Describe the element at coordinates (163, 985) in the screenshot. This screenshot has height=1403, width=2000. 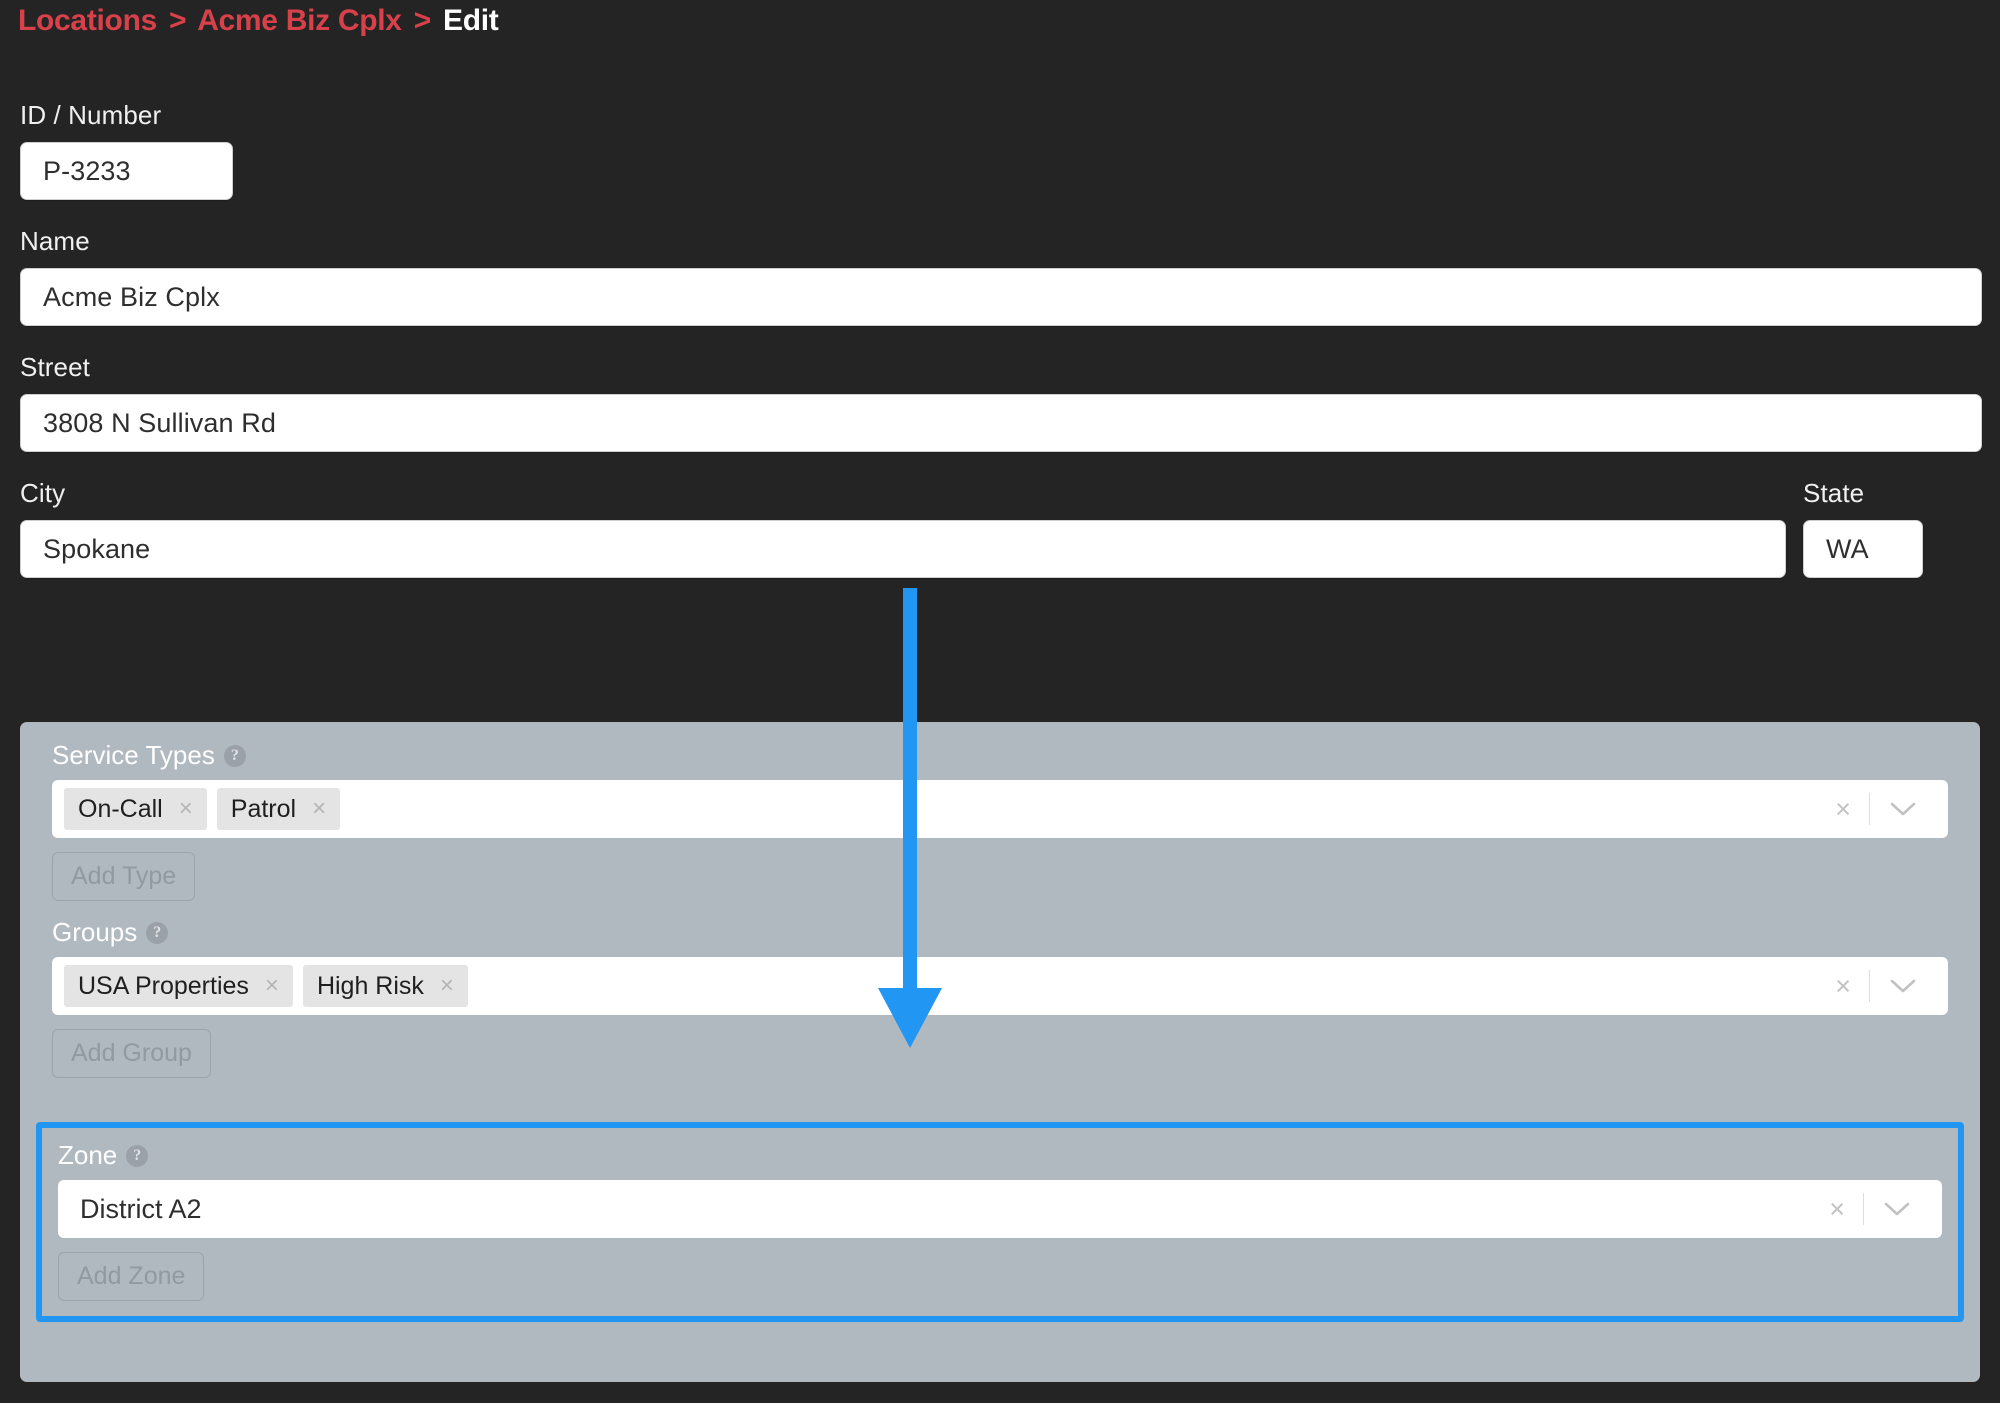
I see `tag-label: USA Properties` at that location.